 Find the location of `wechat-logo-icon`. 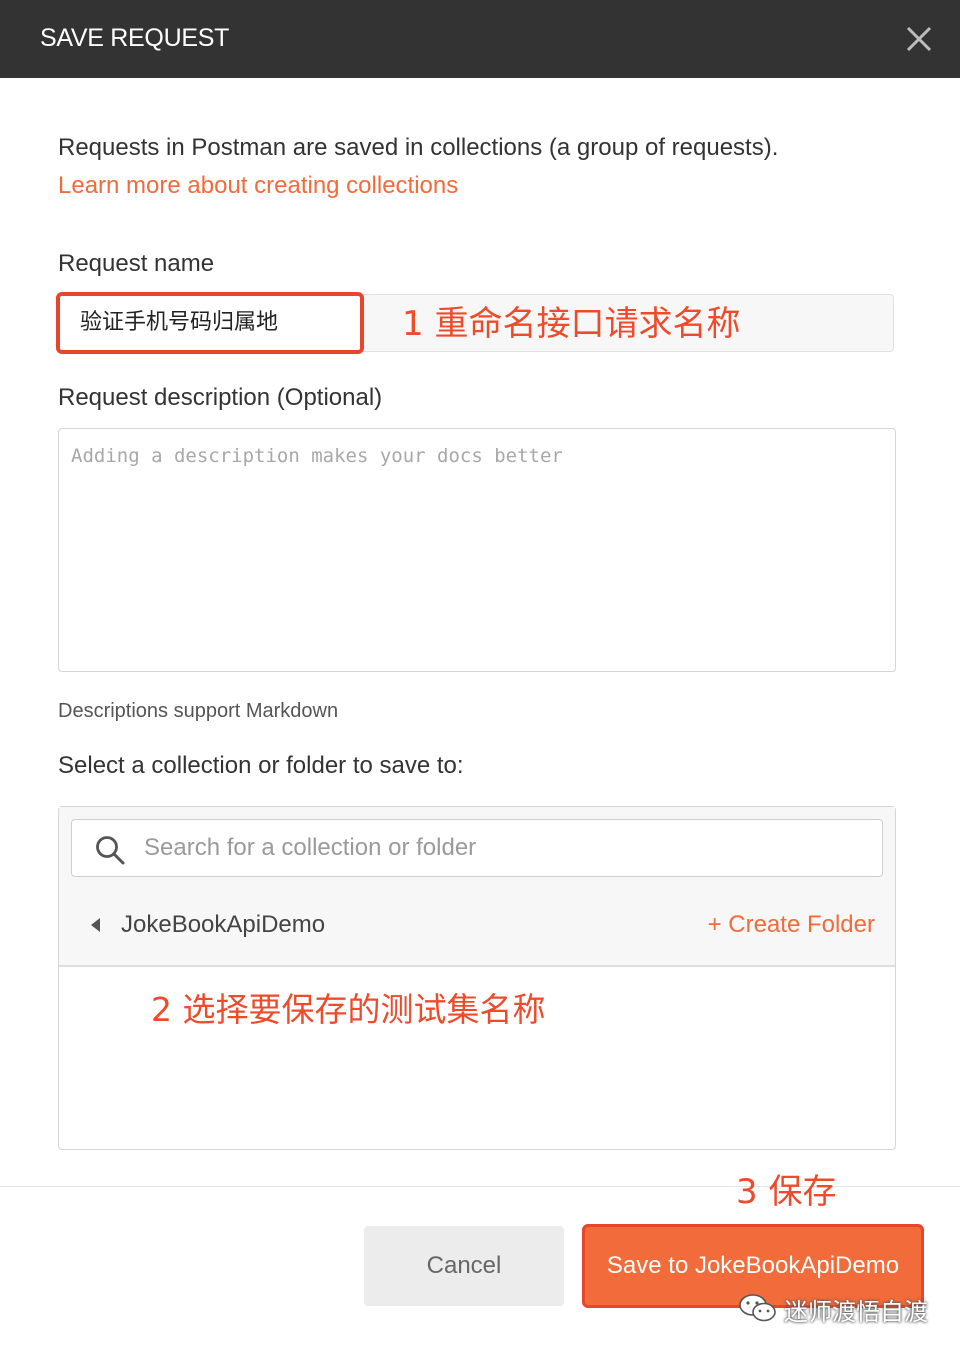

wechat-logo-icon is located at coordinates (757, 1308).